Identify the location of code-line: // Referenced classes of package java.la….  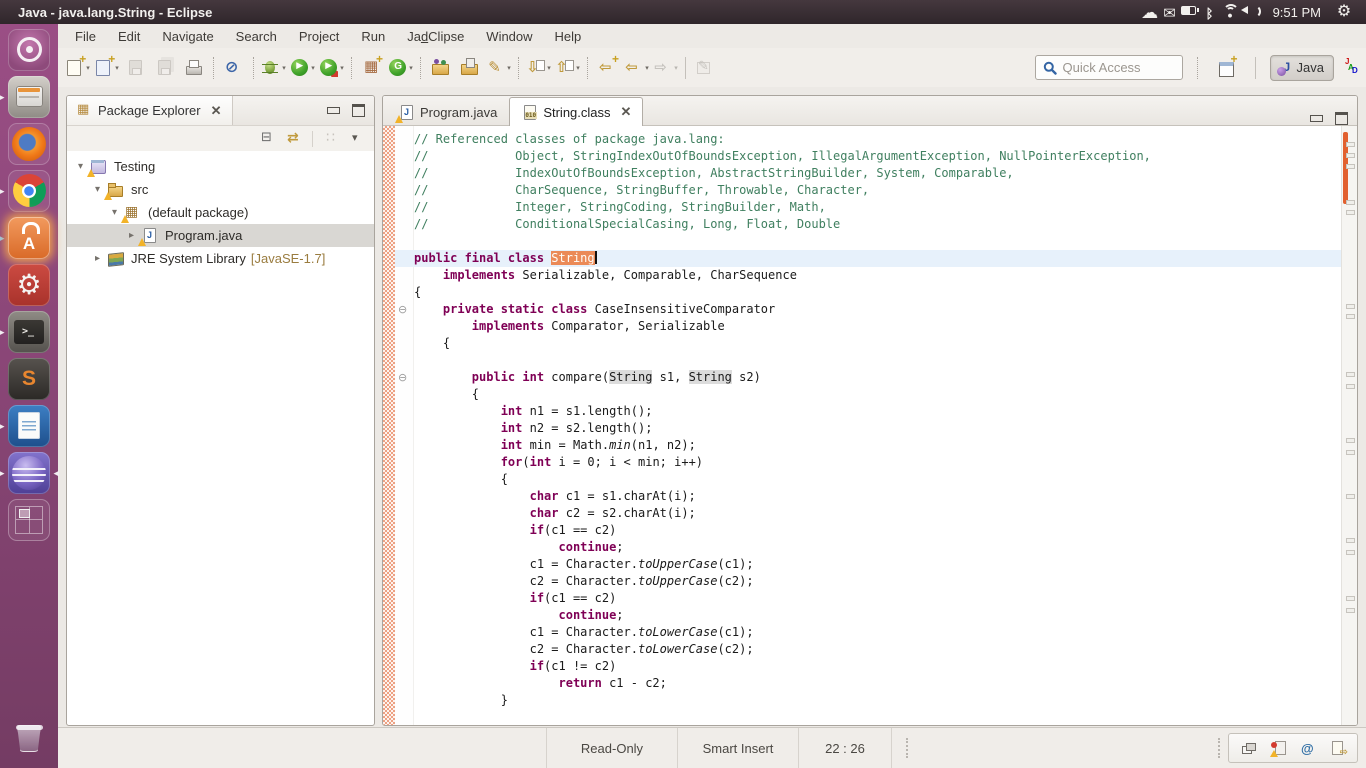
(878, 139).